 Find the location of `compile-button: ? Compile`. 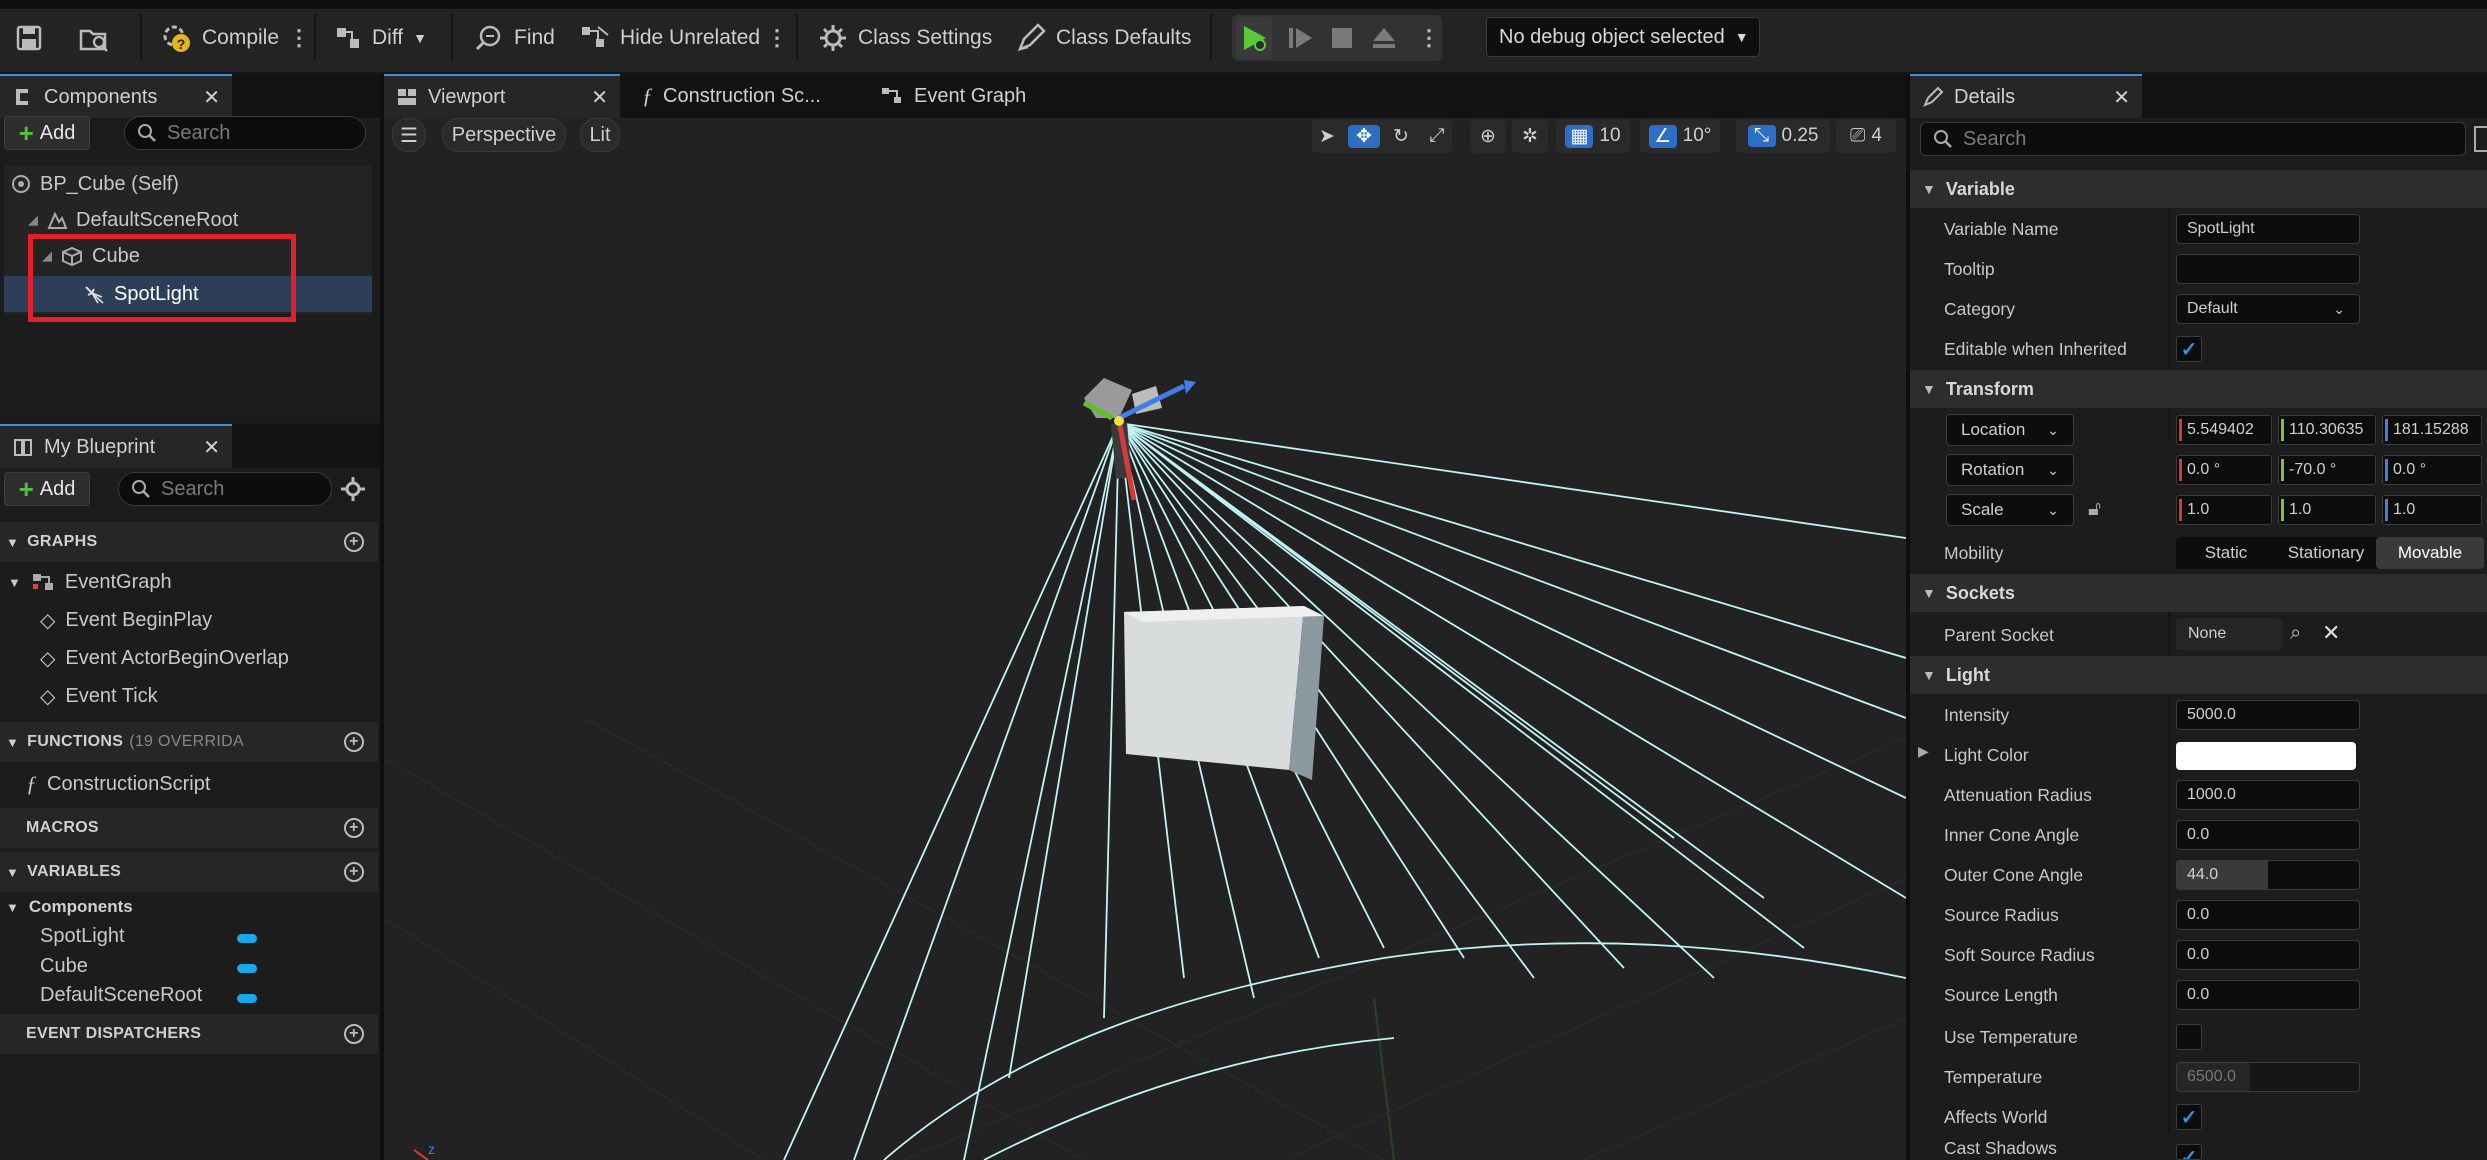

compile-button: ? Compile is located at coordinates (219, 38).